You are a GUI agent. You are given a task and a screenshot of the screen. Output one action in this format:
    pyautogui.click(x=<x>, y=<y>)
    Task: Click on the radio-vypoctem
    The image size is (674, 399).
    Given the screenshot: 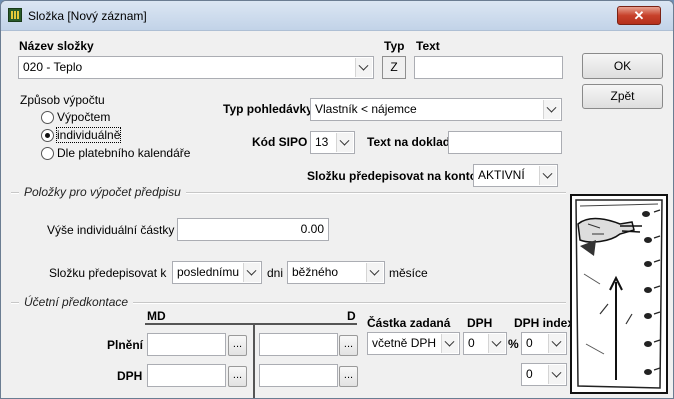 What is the action you would take?
    pyautogui.click(x=47, y=117)
    